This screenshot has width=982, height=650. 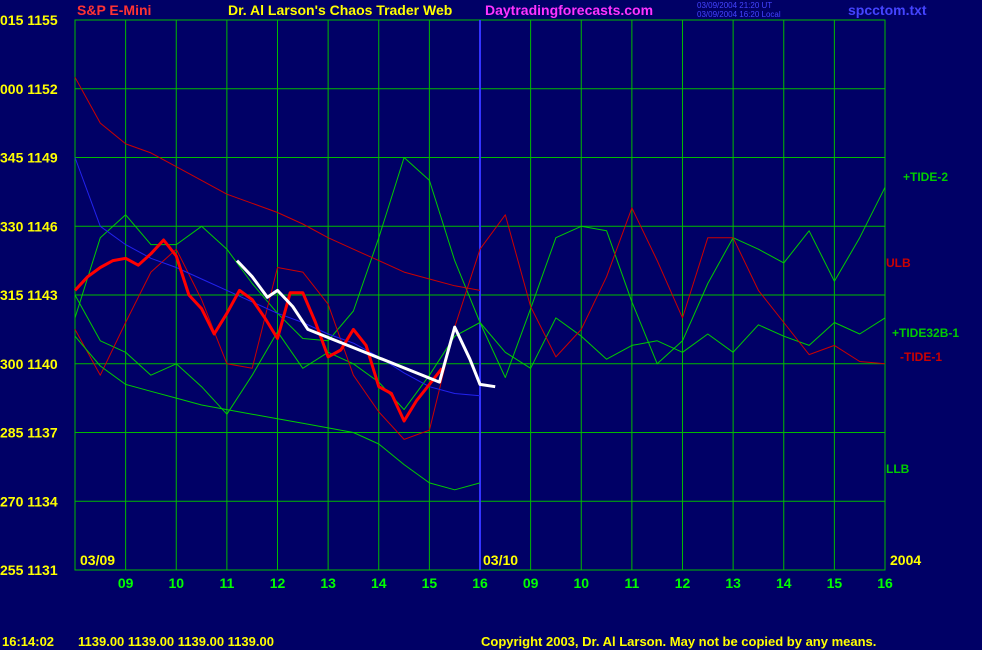 I want to click on label-llb: LLB, so click(x=898, y=469).